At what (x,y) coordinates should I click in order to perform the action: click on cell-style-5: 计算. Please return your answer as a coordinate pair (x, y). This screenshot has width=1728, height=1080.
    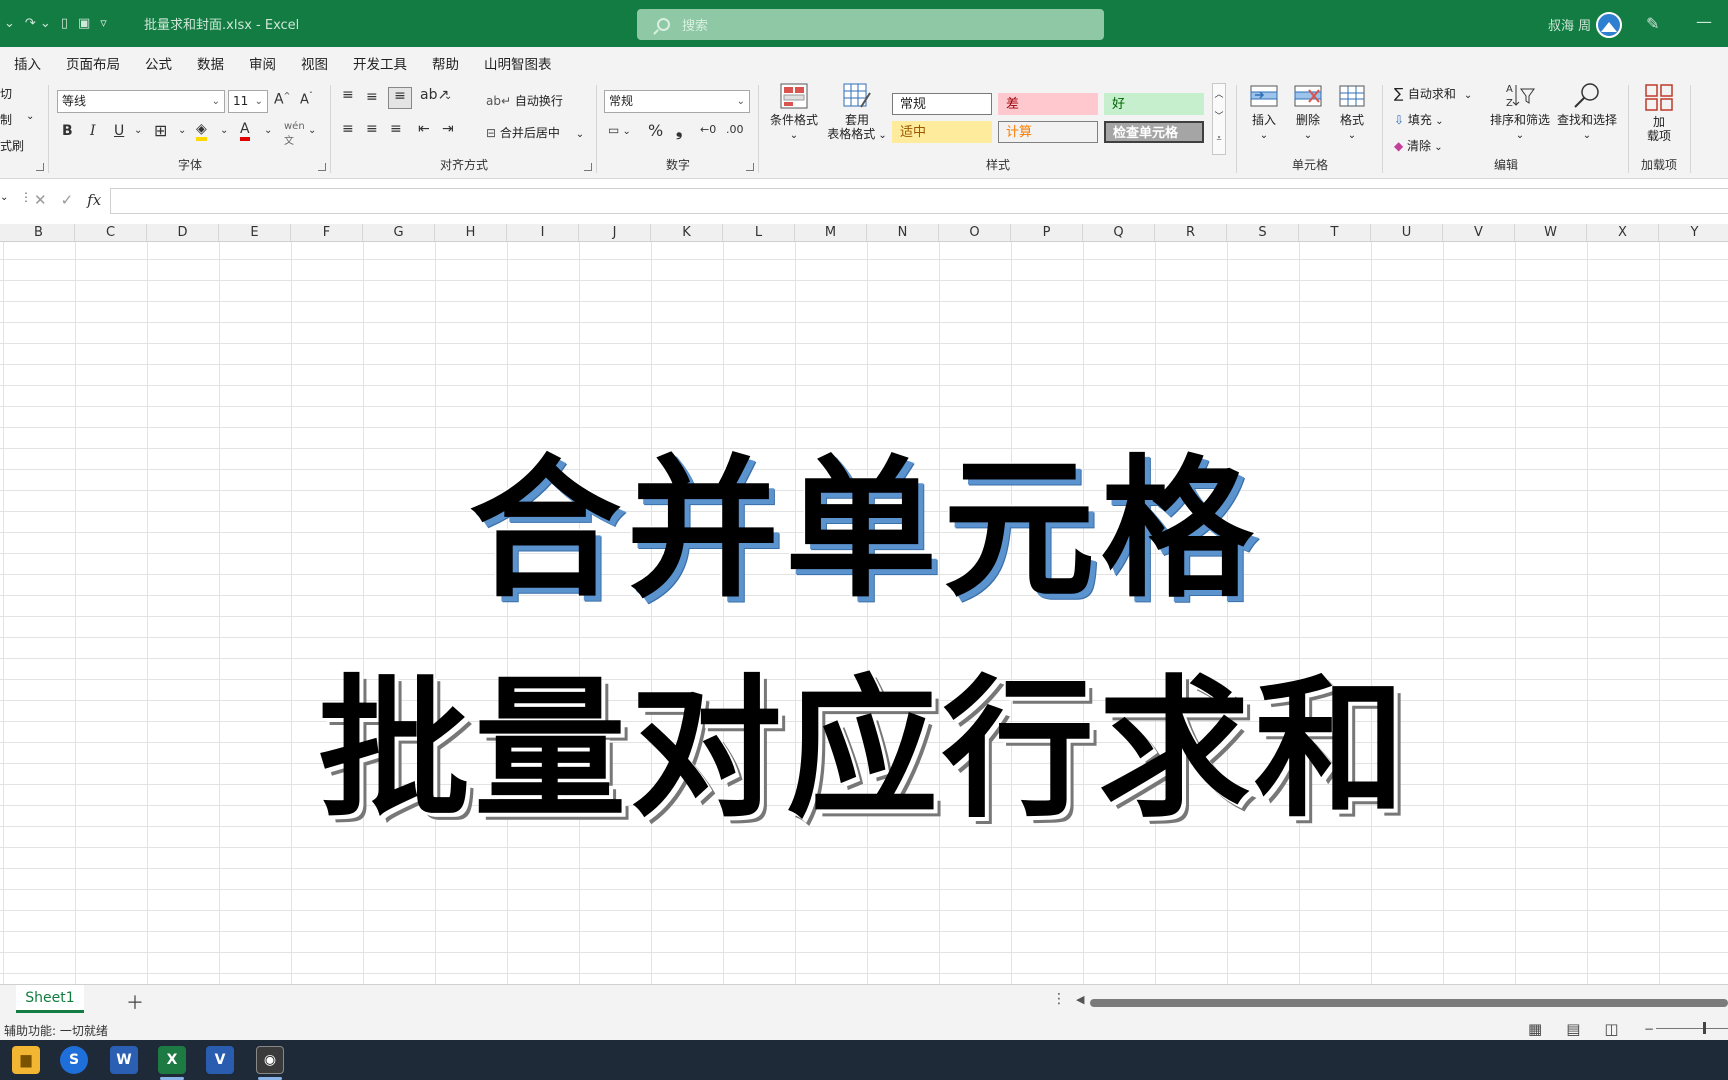
    Looking at the image, I should click on (1048, 132).